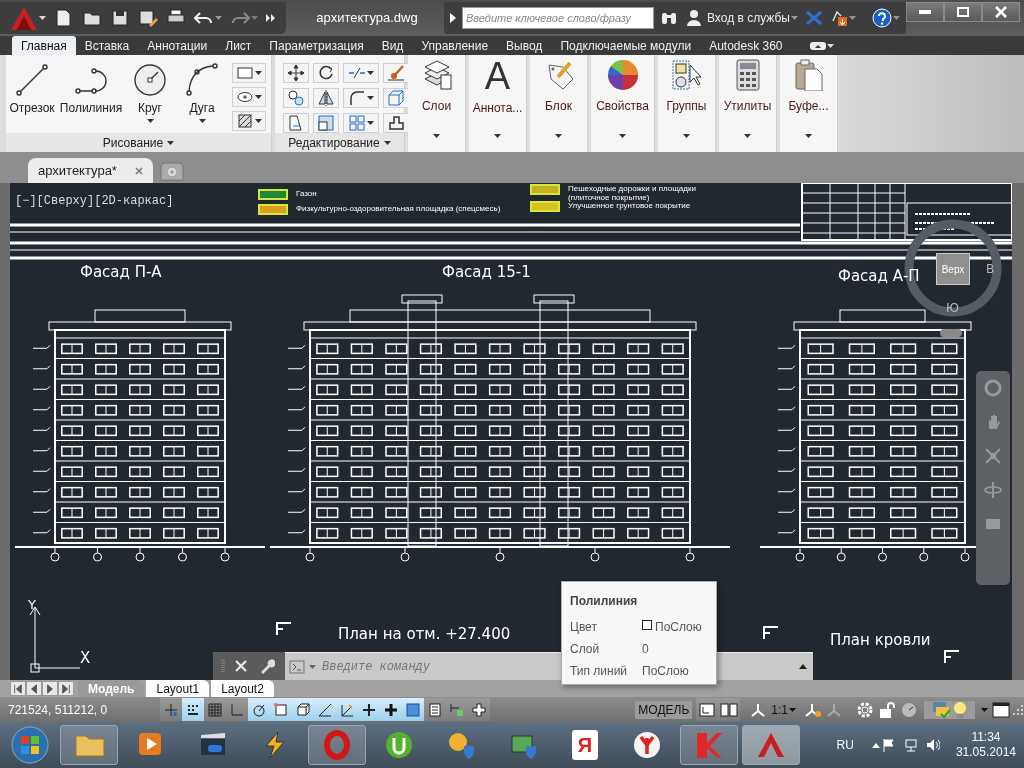 This screenshot has height=768, width=1024. Describe the element at coordinates (879, 276) in the screenshot. I see `facade-title: Фасад А-П` at that location.